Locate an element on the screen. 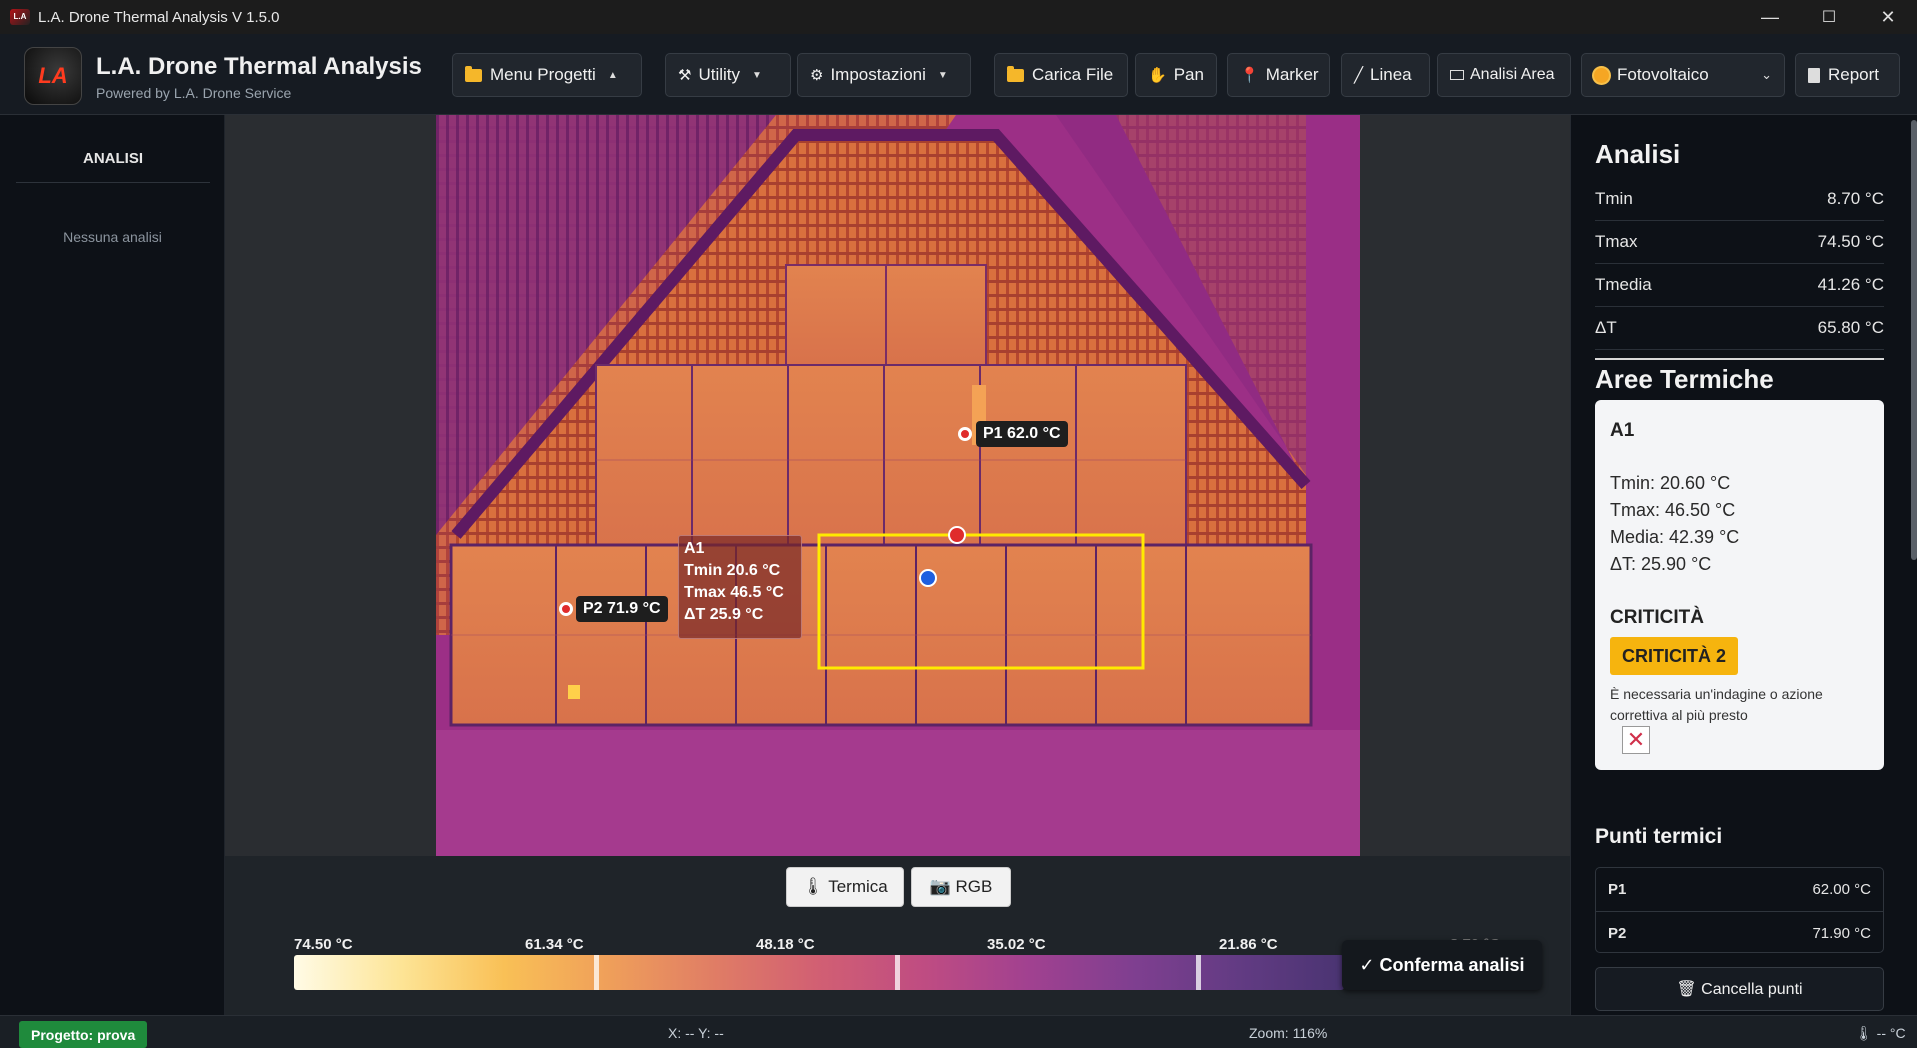 This screenshot has width=1917, height=1048. report-label: Report is located at coordinates (1854, 74).